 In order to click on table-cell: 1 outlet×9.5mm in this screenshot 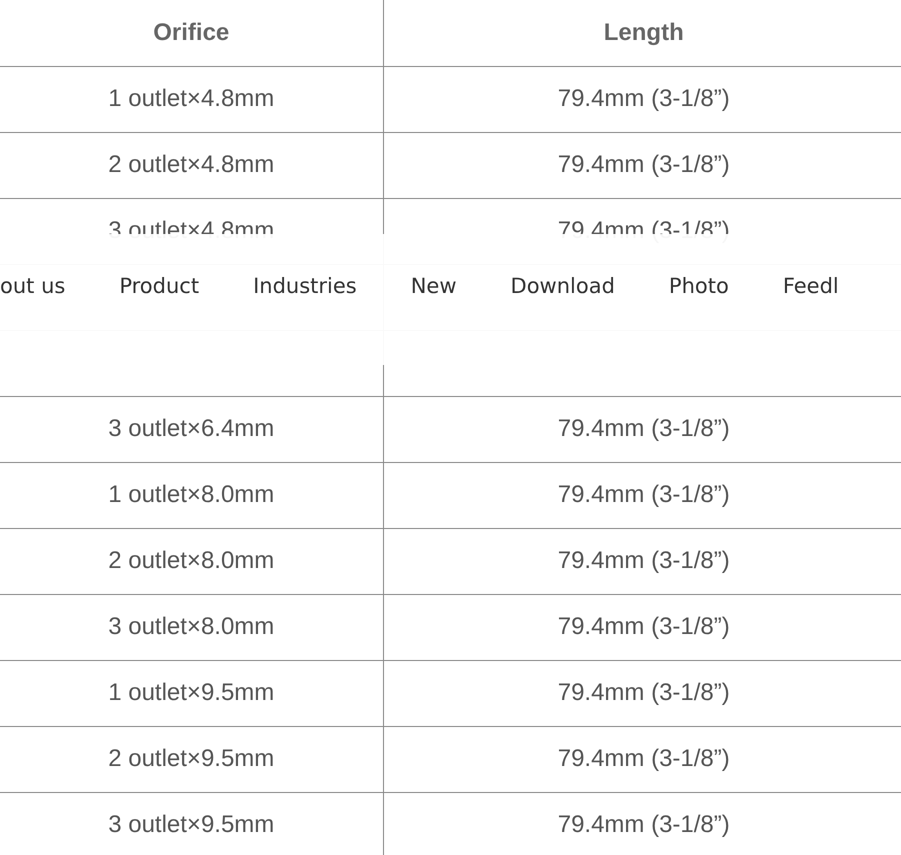, I will do `click(191, 693)`.